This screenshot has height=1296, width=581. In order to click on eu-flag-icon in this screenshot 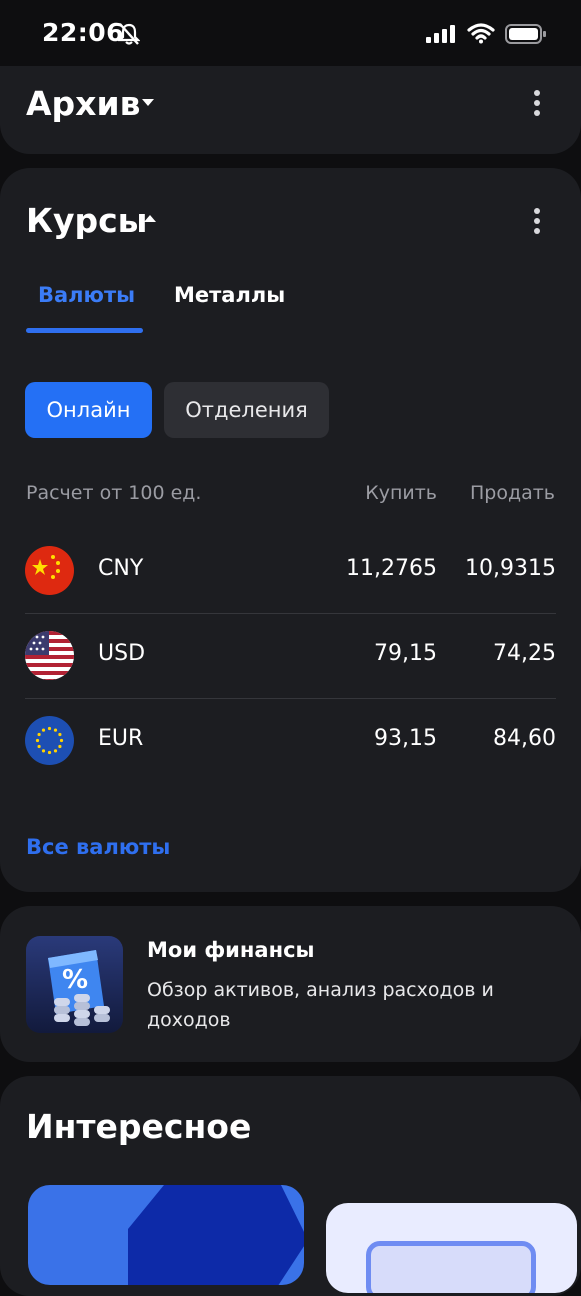, I will do `click(49, 740)`.